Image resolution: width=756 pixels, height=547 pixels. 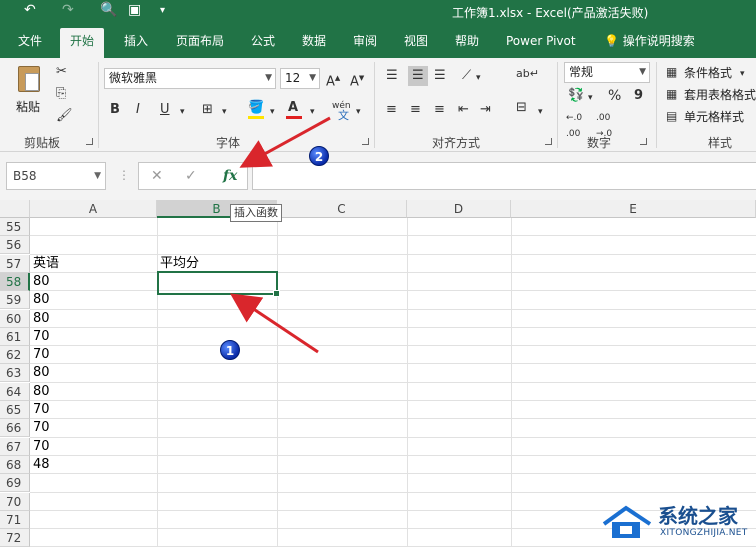 What do you see at coordinates (698, 516) in the screenshot?
I see `watermark-title: 系统之家` at bounding box center [698, 516].